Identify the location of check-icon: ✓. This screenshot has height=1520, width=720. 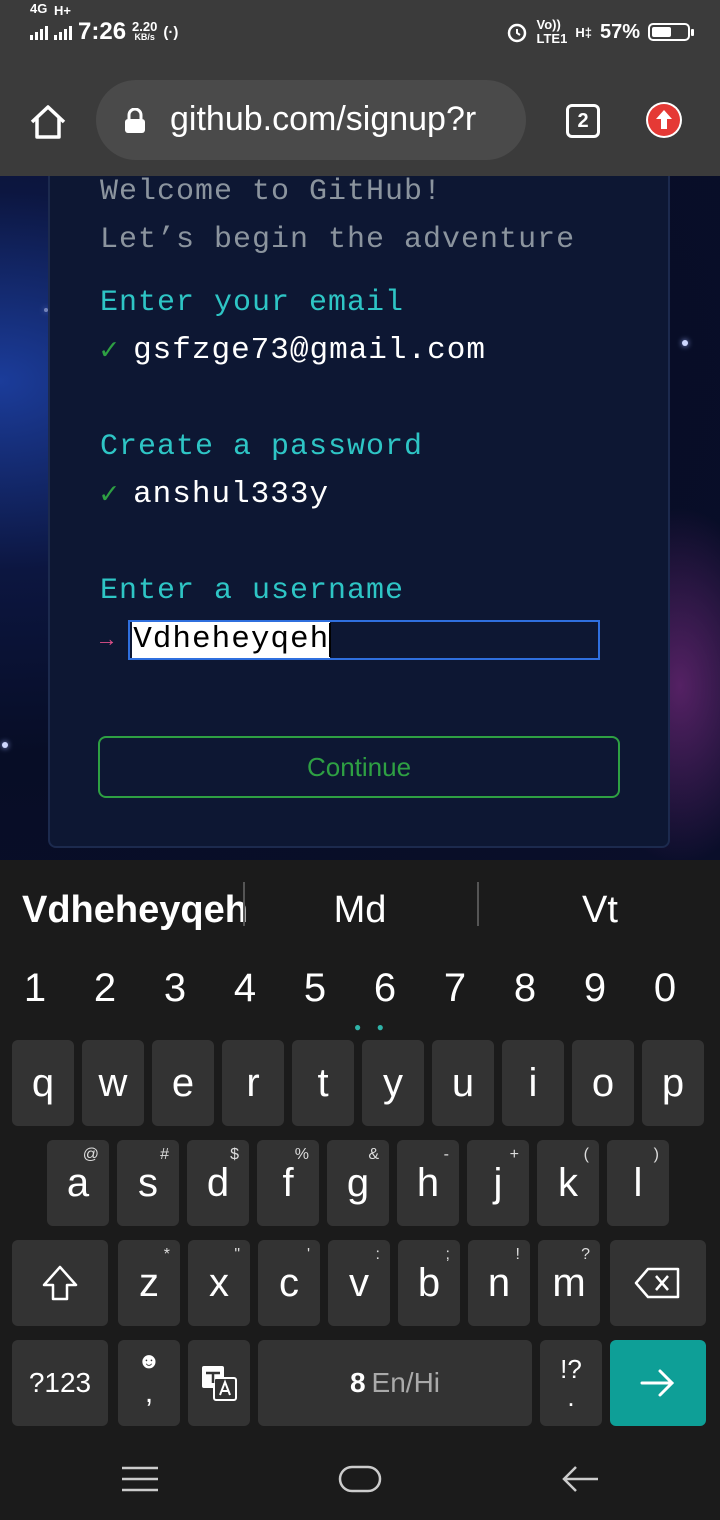
(110, 496).